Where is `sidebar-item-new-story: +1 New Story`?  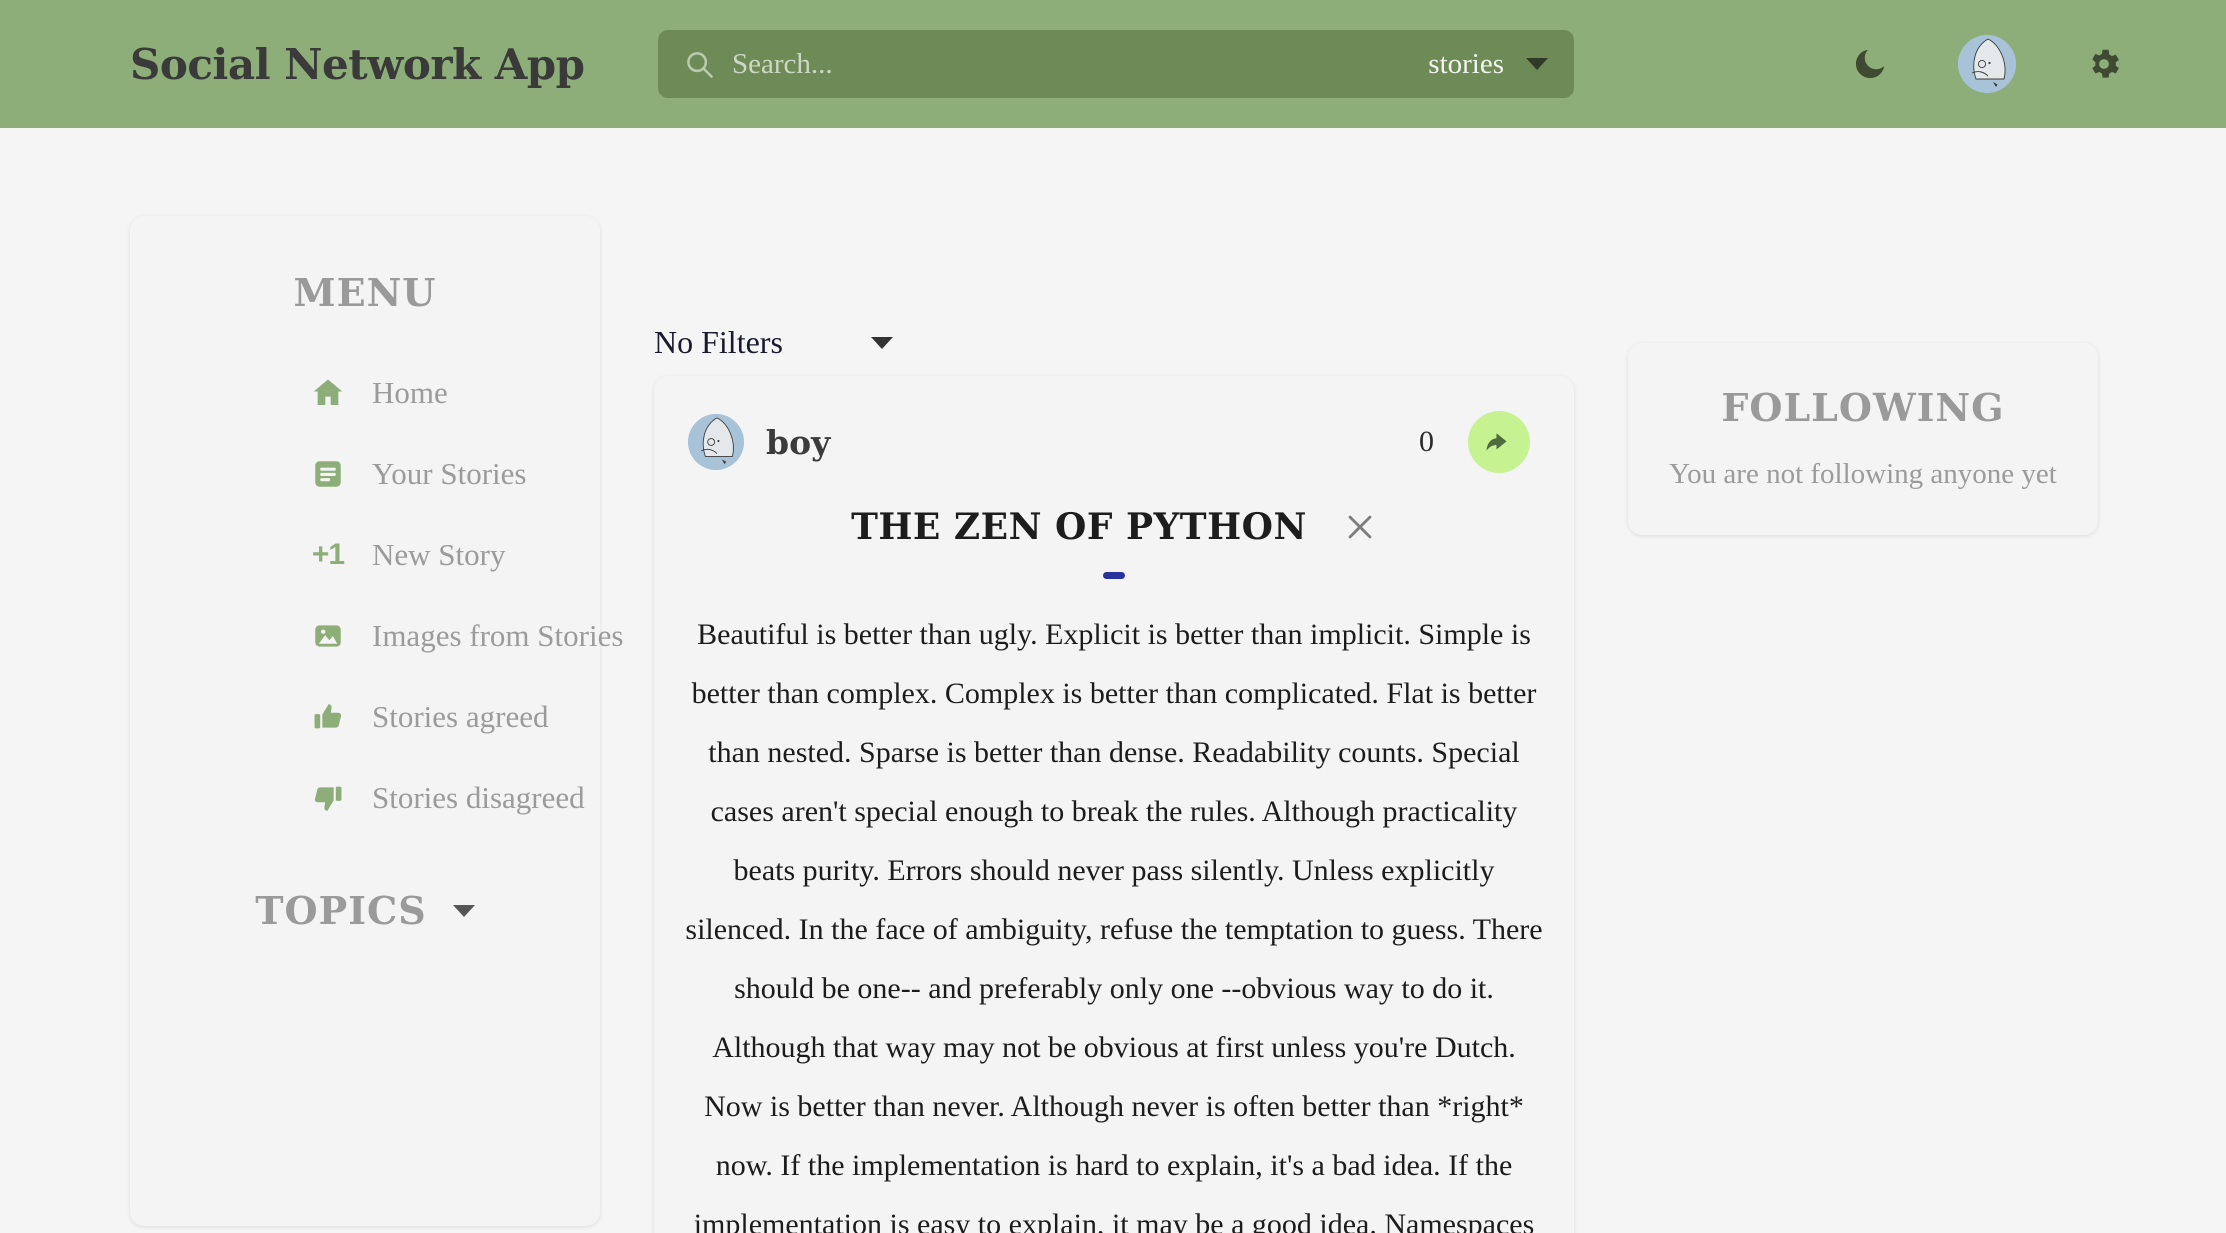
sidebar-item-new-story: +1 New Story is located at coordinates (454, 555).